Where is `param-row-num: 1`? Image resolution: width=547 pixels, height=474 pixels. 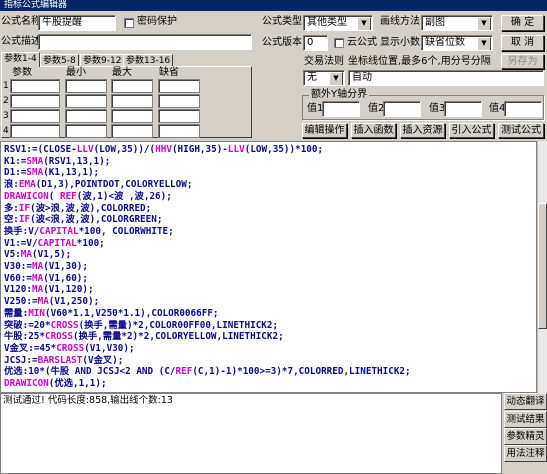
param-row-num: 1 is located at coordinates (6, 86).